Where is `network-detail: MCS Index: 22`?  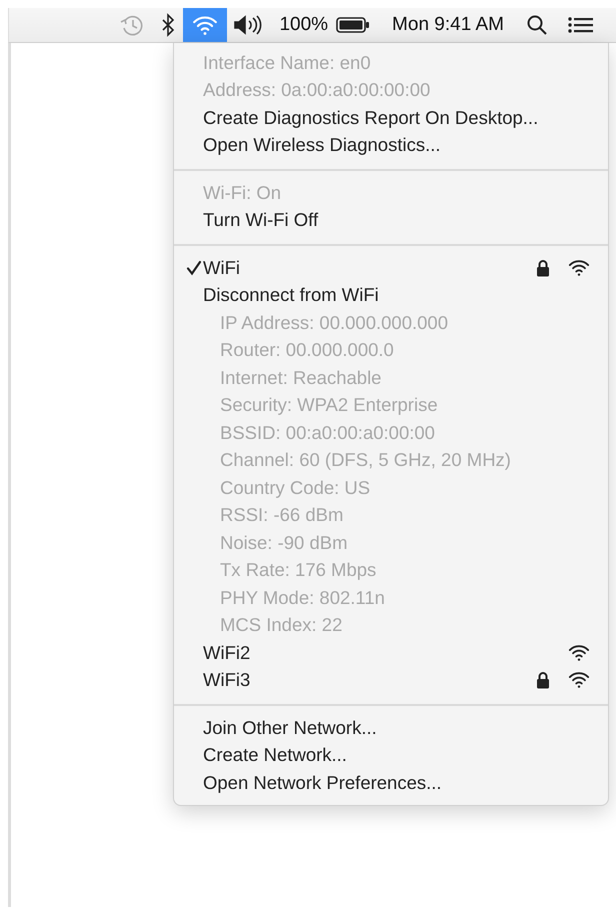 network-detail: MCS Index: 22 is located at coordinates (281, 625).